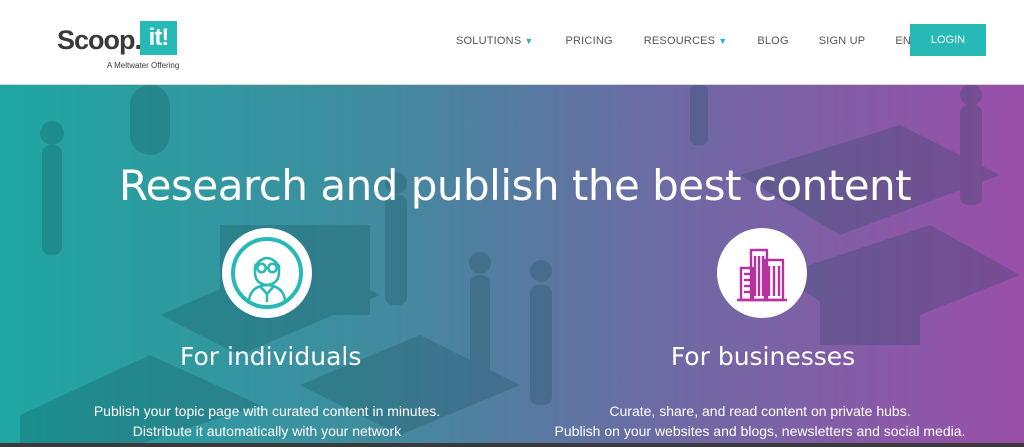 Image resolution: width=1024 pixels, height=447 pixels. I want to click on nav-resources-label: RESOURCES, so click(679, 41).